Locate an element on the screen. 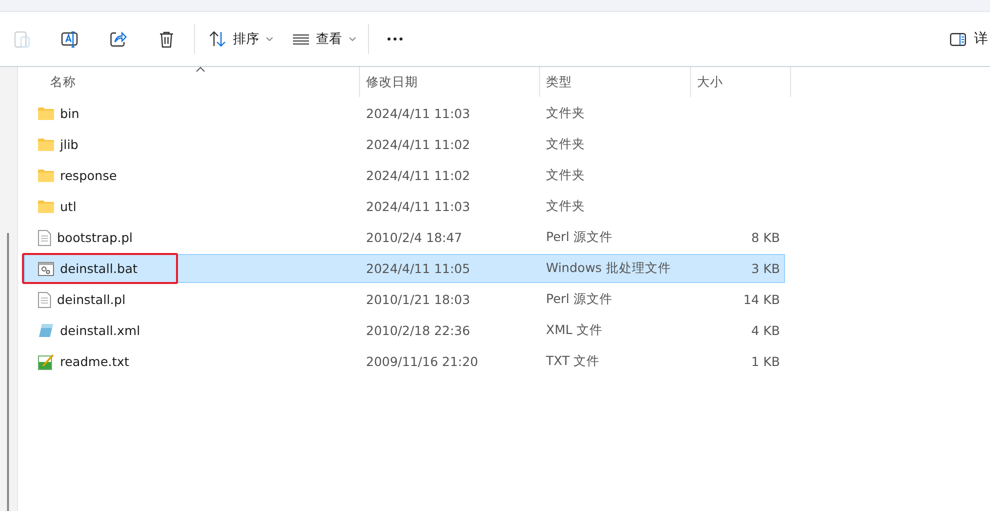 The height and width of the screenshot is (511, 990). file-type: Windows 批处理文件 is located at coordinates (608, 267).